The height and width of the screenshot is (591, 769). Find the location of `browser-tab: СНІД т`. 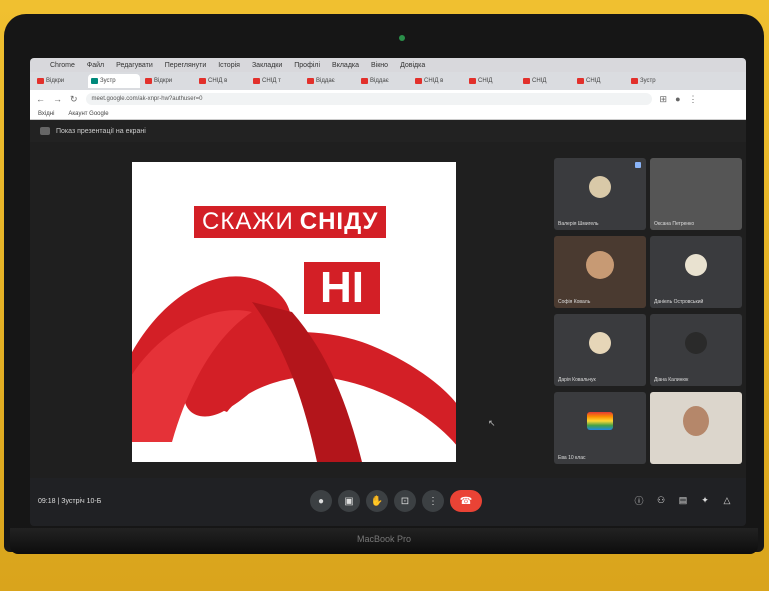

browser-tab: СНІД т is located at coordinates (276, 81).